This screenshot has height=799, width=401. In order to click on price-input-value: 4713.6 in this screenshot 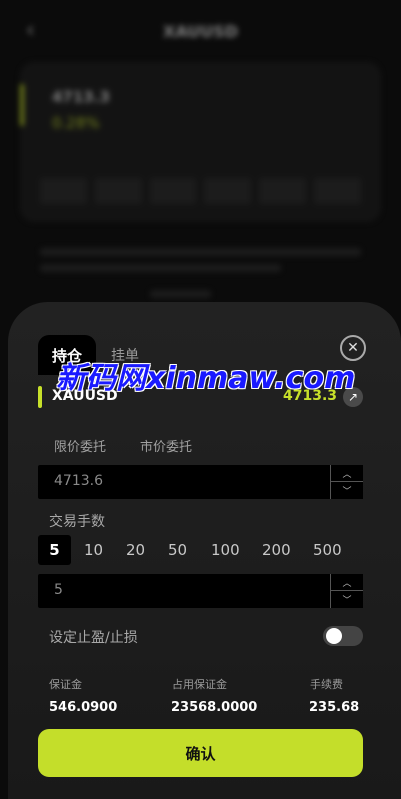, I will do `click(78, 481)`.